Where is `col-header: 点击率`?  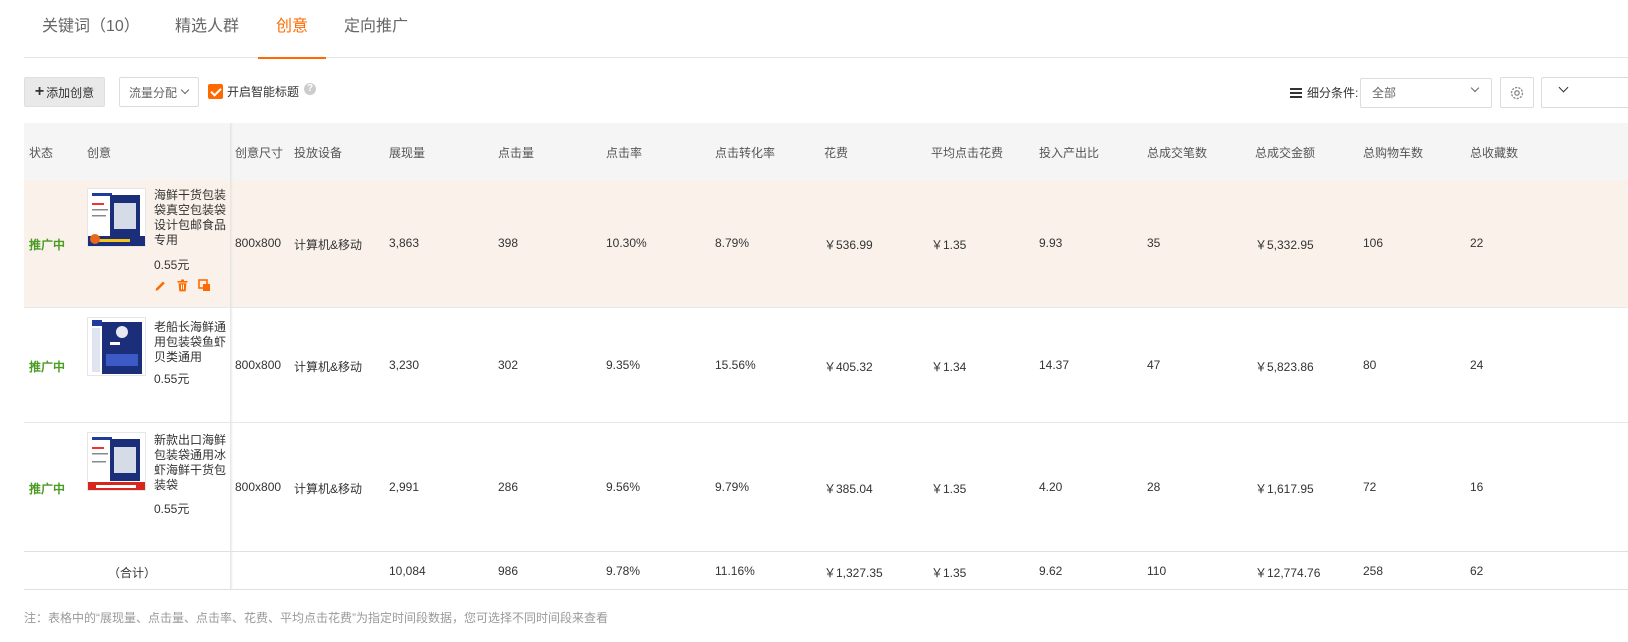
col-header: 点击率 is located at coordinates (624, 152).